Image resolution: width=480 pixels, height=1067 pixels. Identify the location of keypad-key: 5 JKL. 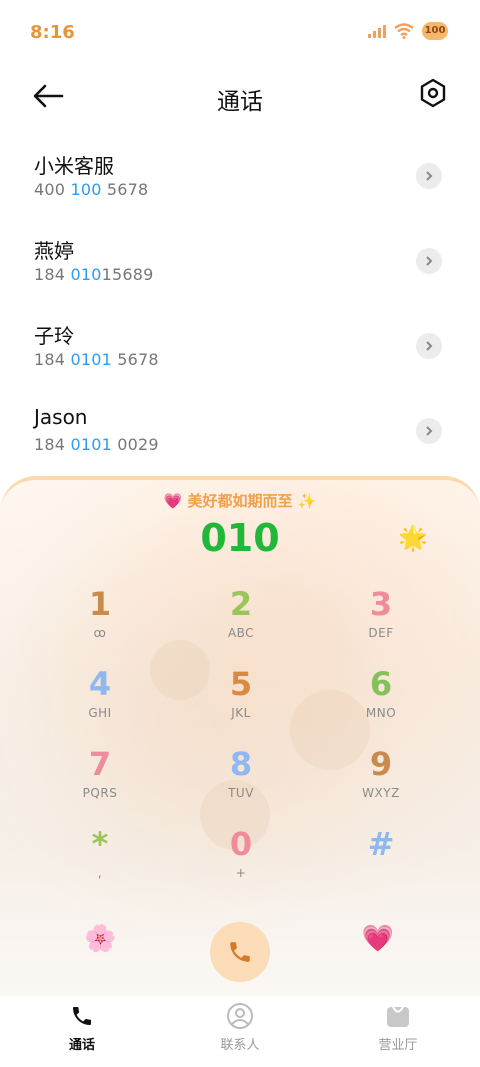
(241, 701).